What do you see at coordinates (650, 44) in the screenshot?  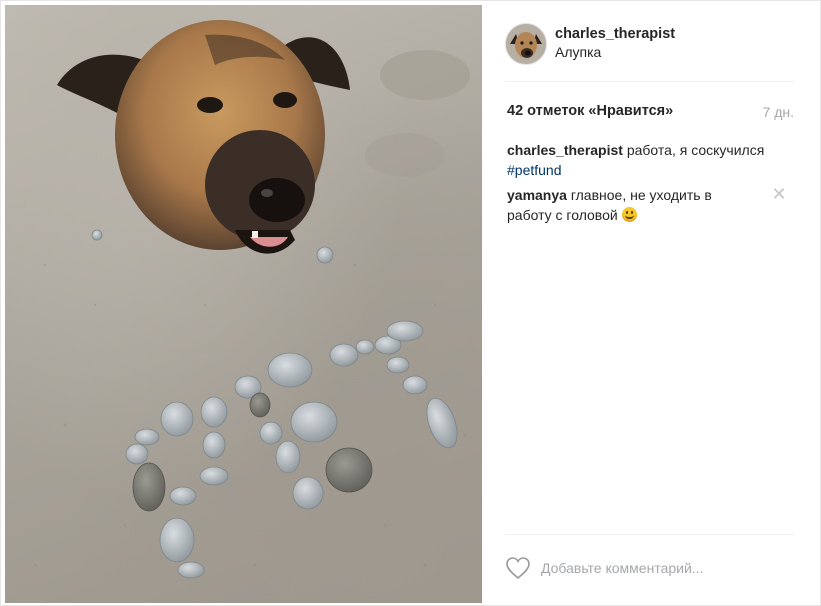 I see `post-header: charles_therapist Алупка` at bounding box center [650, 44].